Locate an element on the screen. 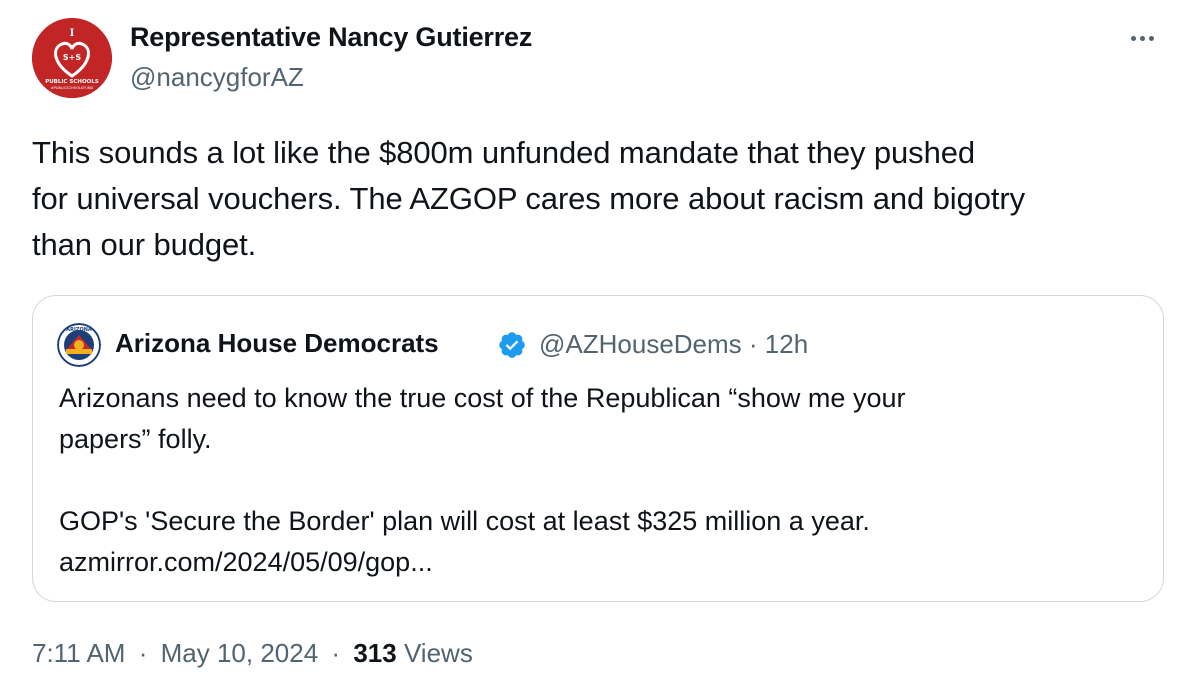 The height and width of the screenshot is (694, 1194). quote-author-avatar: ARIZONA is located at coordinates (79, 345).